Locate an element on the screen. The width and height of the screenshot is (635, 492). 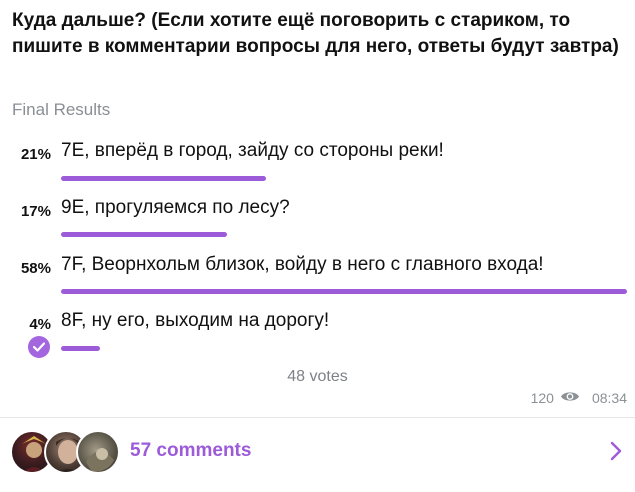
comments-row: 57 comments is located at coordinates (317, 452).